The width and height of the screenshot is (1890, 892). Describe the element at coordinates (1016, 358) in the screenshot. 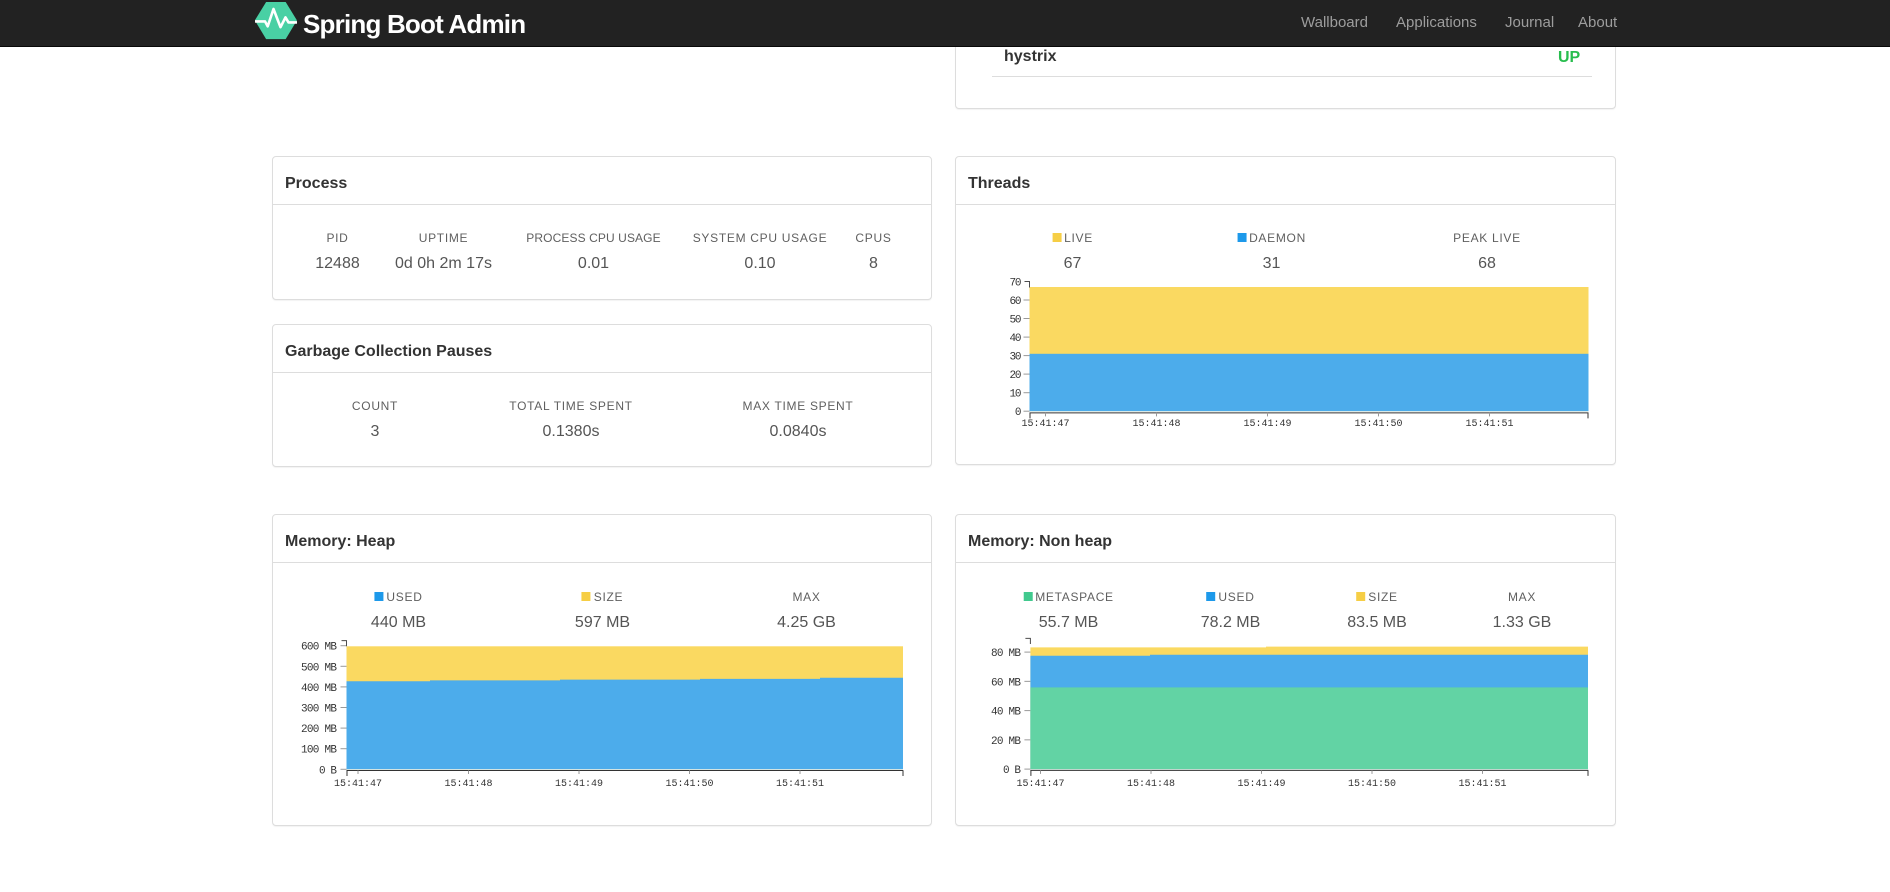

I see `svg-text: 30` at that location.